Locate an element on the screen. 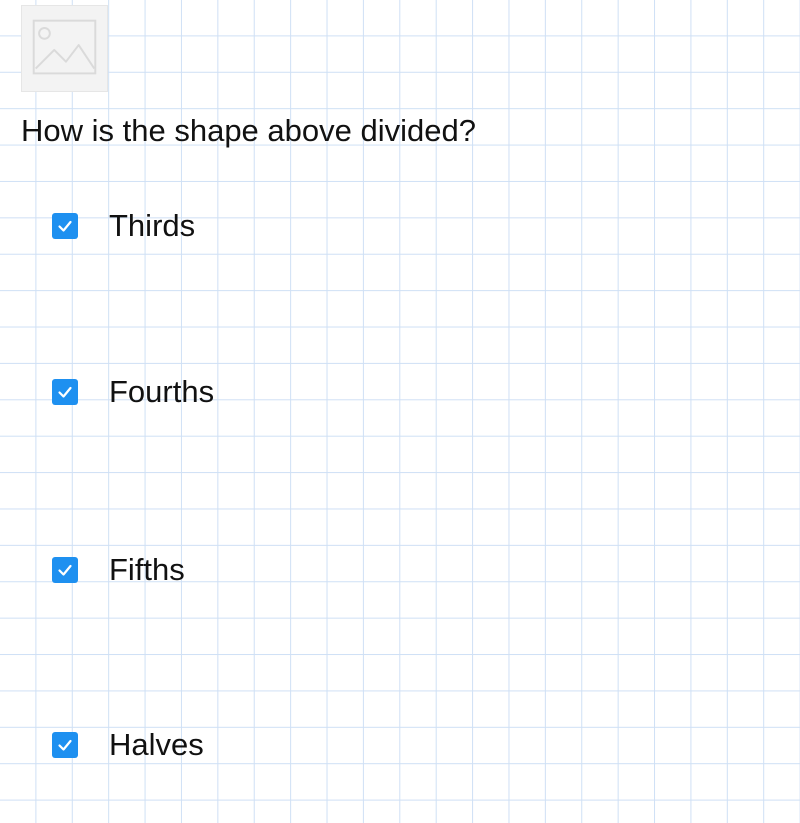  option-label: Fifths is located at coordinates (147, 570).